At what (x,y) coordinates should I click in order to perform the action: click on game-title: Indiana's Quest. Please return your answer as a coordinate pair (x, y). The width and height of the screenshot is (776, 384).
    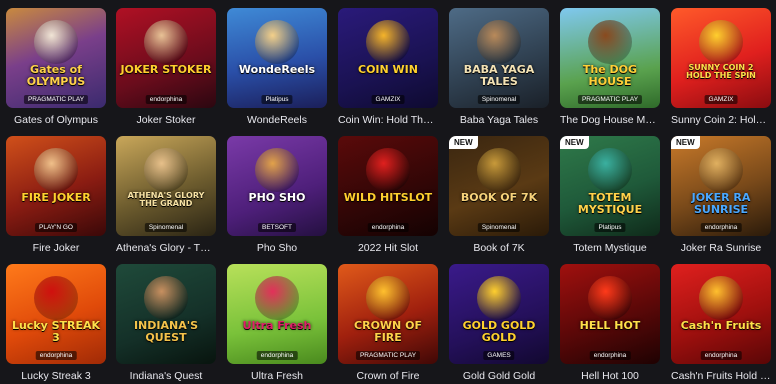
    Looking at the image, I should click on (166, 376).